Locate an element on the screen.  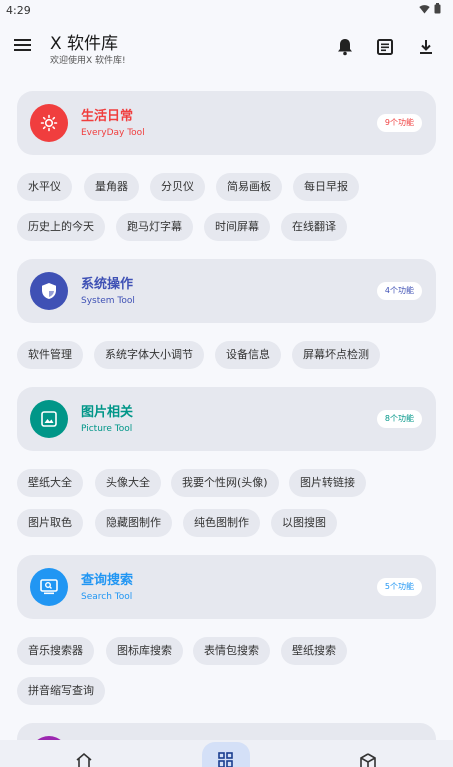
section-card-partial is located at coordinates (226, 731).